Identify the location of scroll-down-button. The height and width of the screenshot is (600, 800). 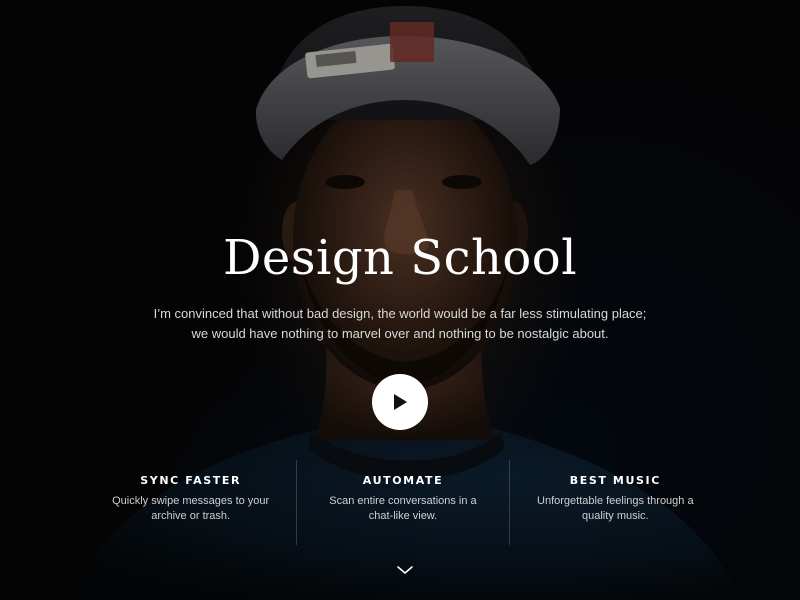
(405, 570).